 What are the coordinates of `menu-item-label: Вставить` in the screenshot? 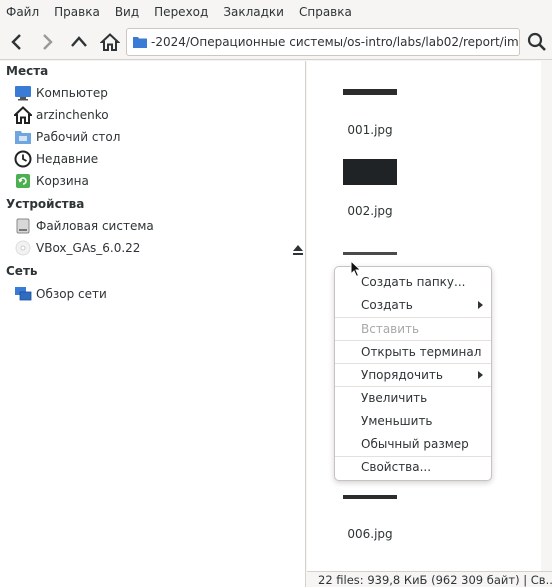 It's located at (390, 329).